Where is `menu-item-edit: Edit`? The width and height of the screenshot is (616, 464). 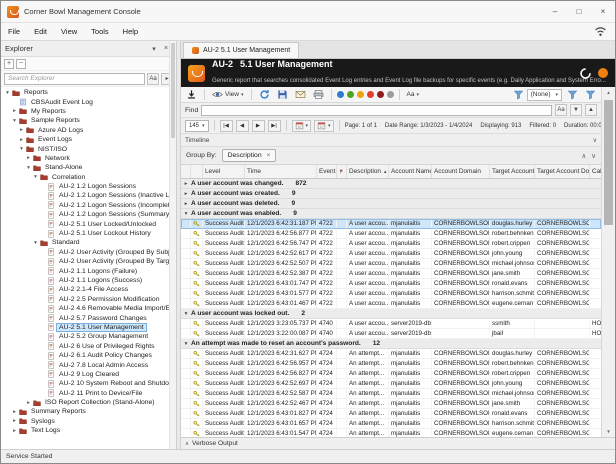 menu-item-edit: Edit is located at coordinates (40, 31).